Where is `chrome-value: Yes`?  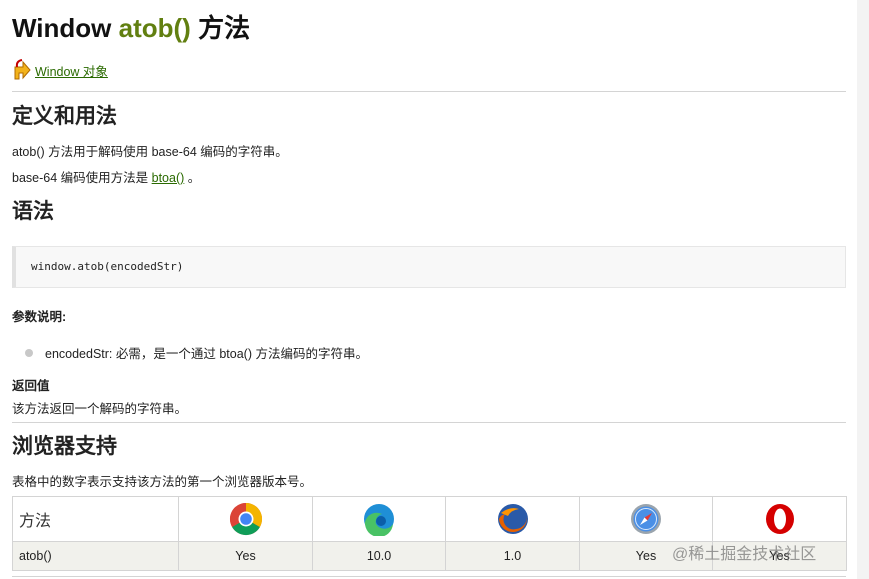
chrome-value: Yes is located at coordinates (245, 556).